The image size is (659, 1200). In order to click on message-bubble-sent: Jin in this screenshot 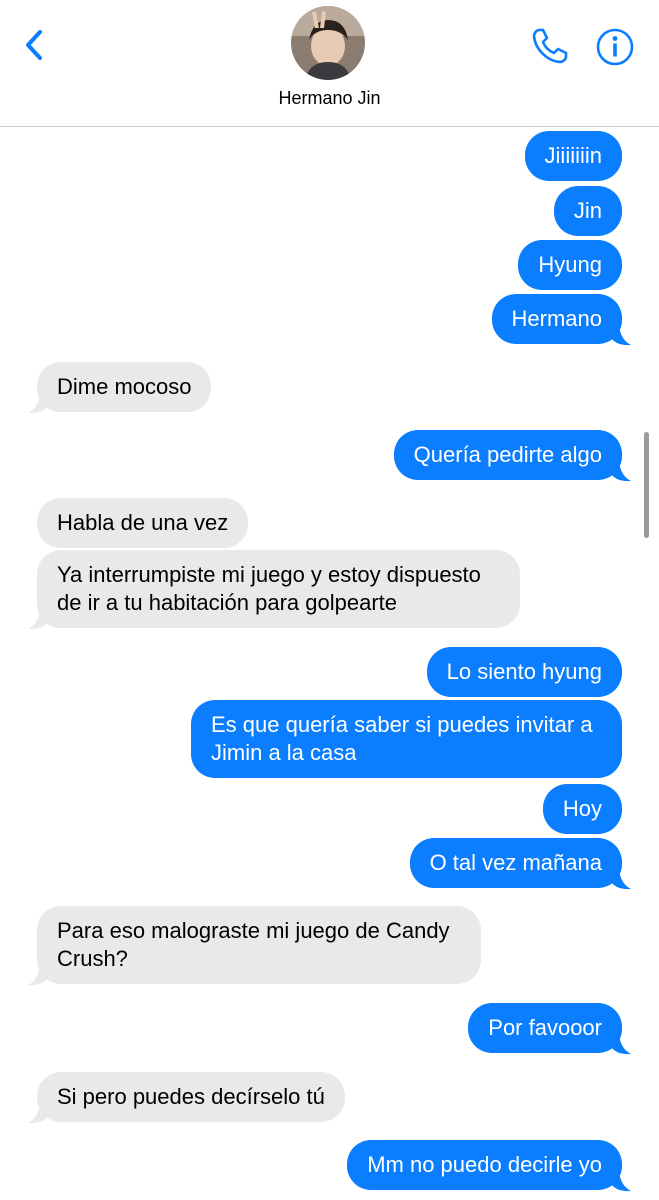, I will do `click(587, 211)`.